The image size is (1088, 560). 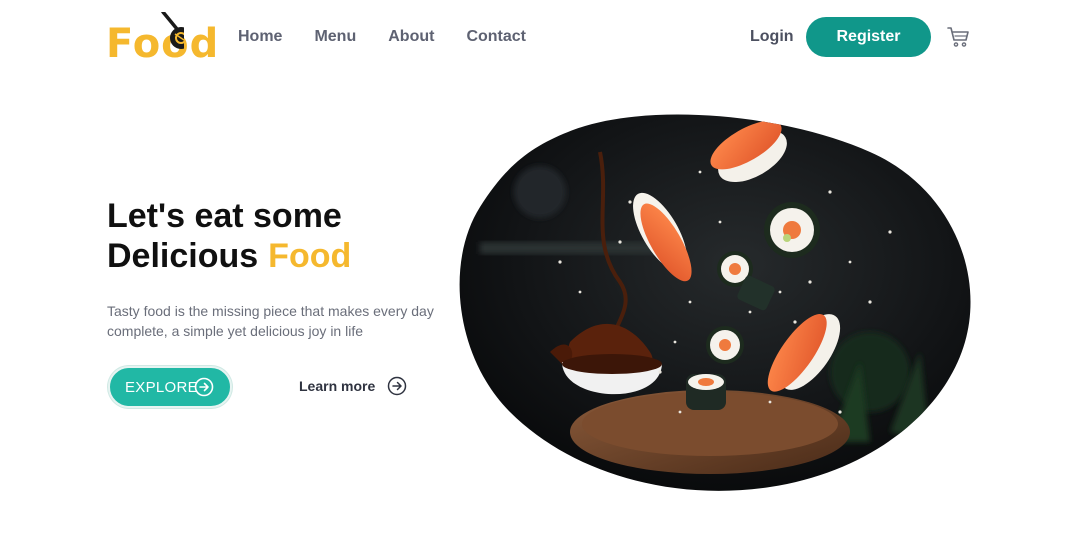 What do you see at coordinates (337, 386) in the screenshot?
I see `learn-more-label: Learn more` at bounding box center [337, 386].